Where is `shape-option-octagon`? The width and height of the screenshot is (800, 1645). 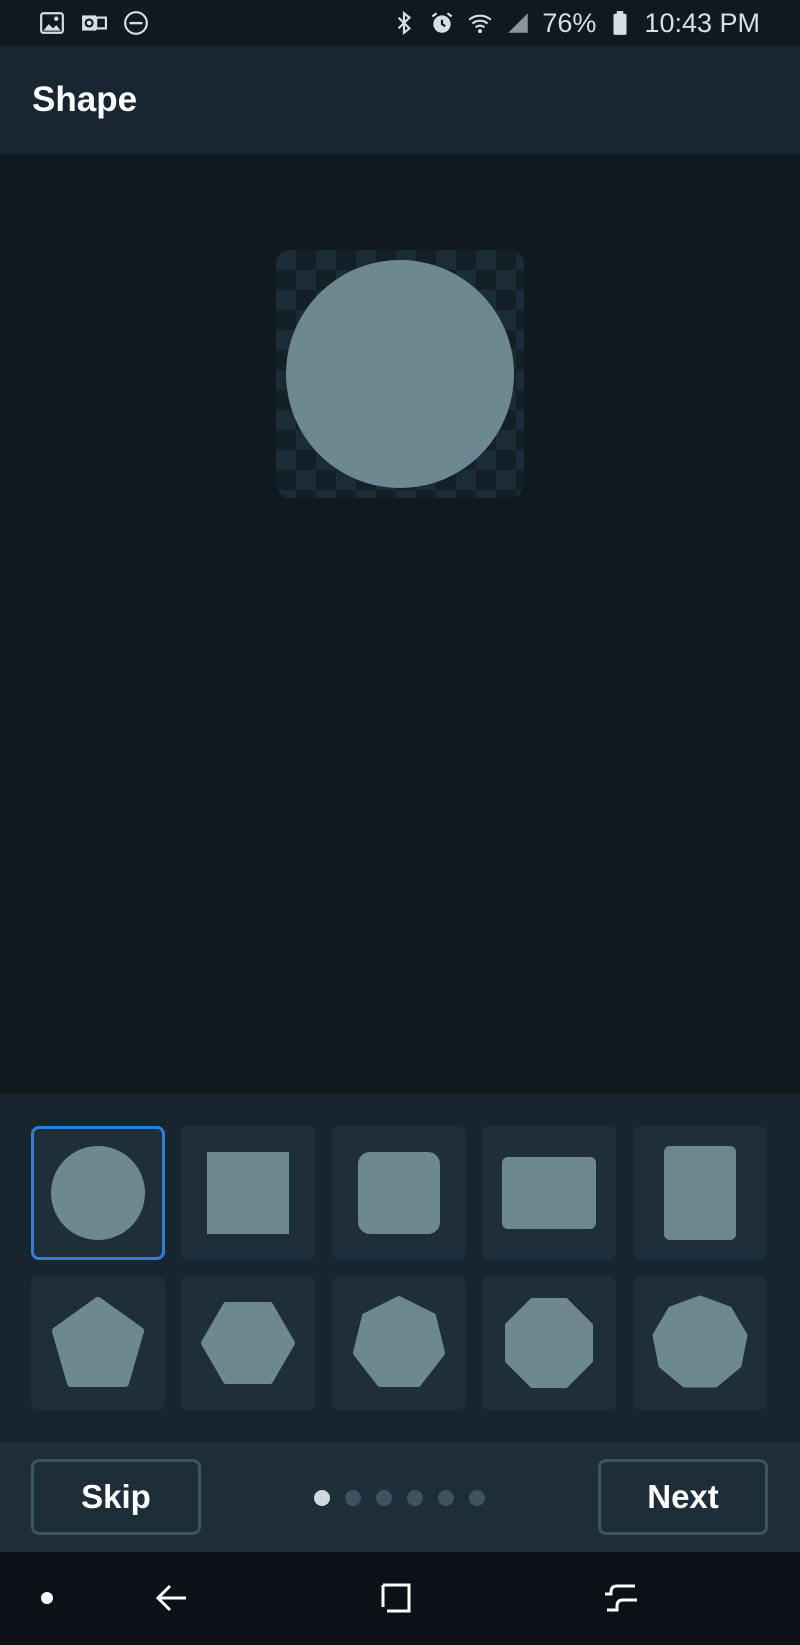
shape-option-octagon is located at coordinates (549, 1343).